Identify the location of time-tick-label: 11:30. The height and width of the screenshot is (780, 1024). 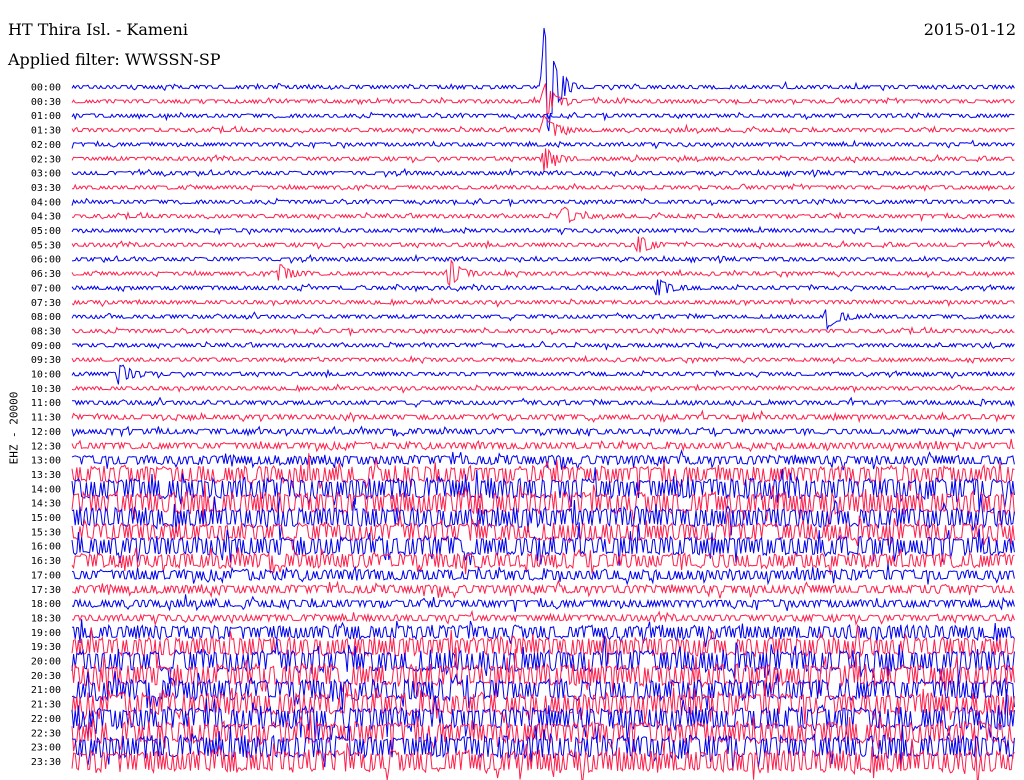
(46, 418).